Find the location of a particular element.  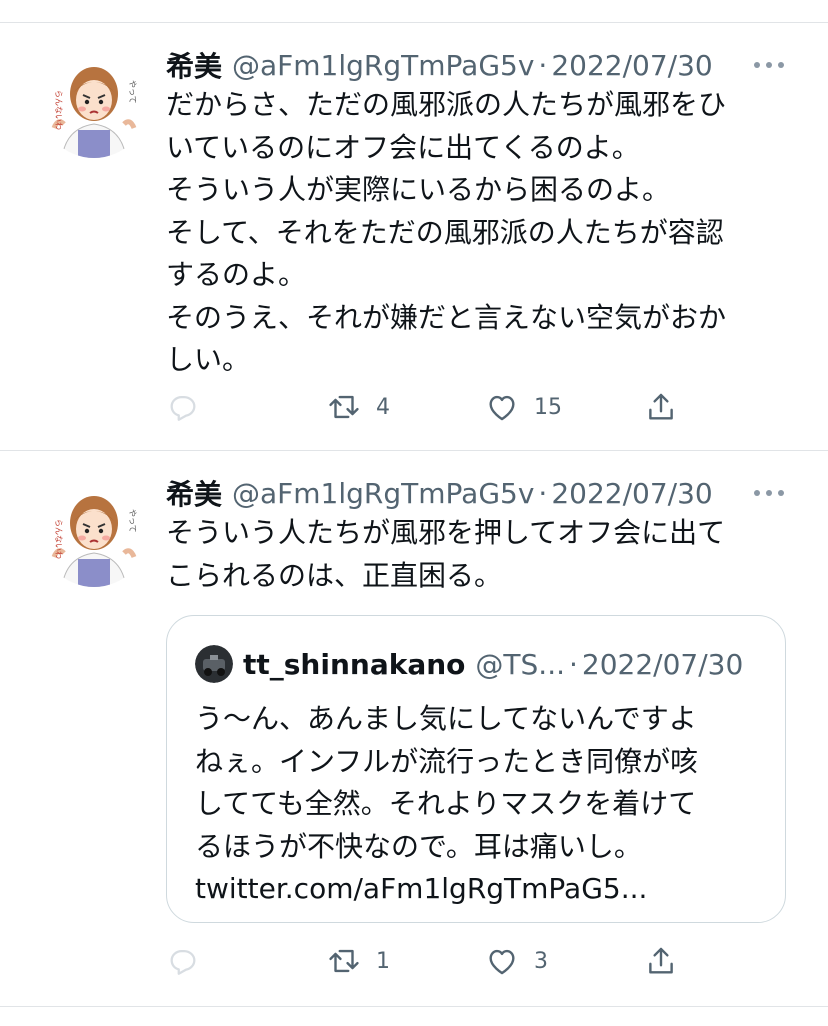

tweet-line: こられるのは、正直困る。 is located at coordinates (334, 575).